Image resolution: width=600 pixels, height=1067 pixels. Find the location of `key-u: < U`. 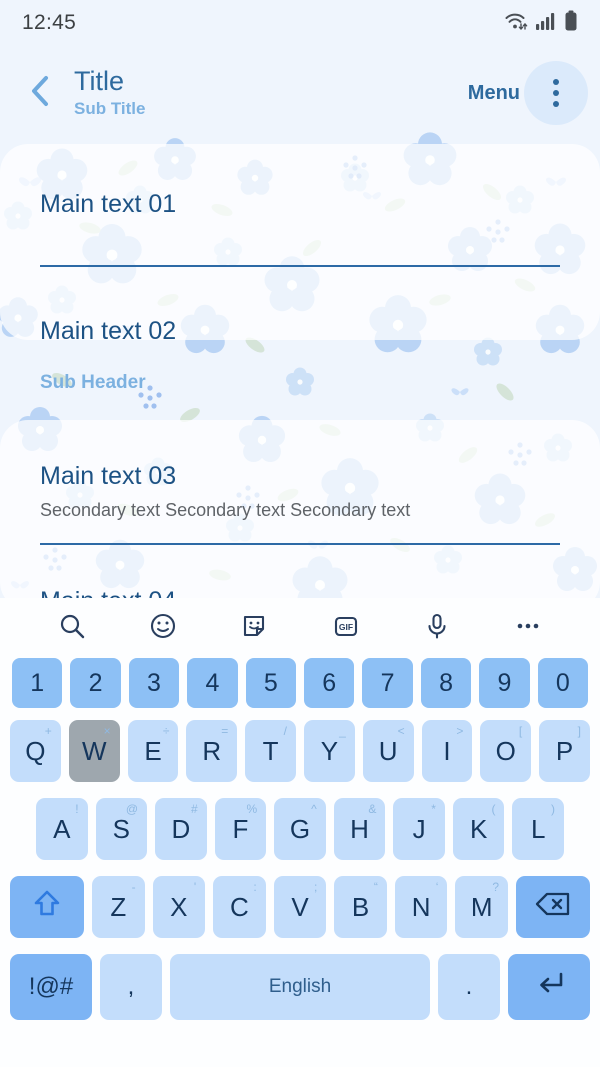

key-u: < U is located at coordinates (388, 751).